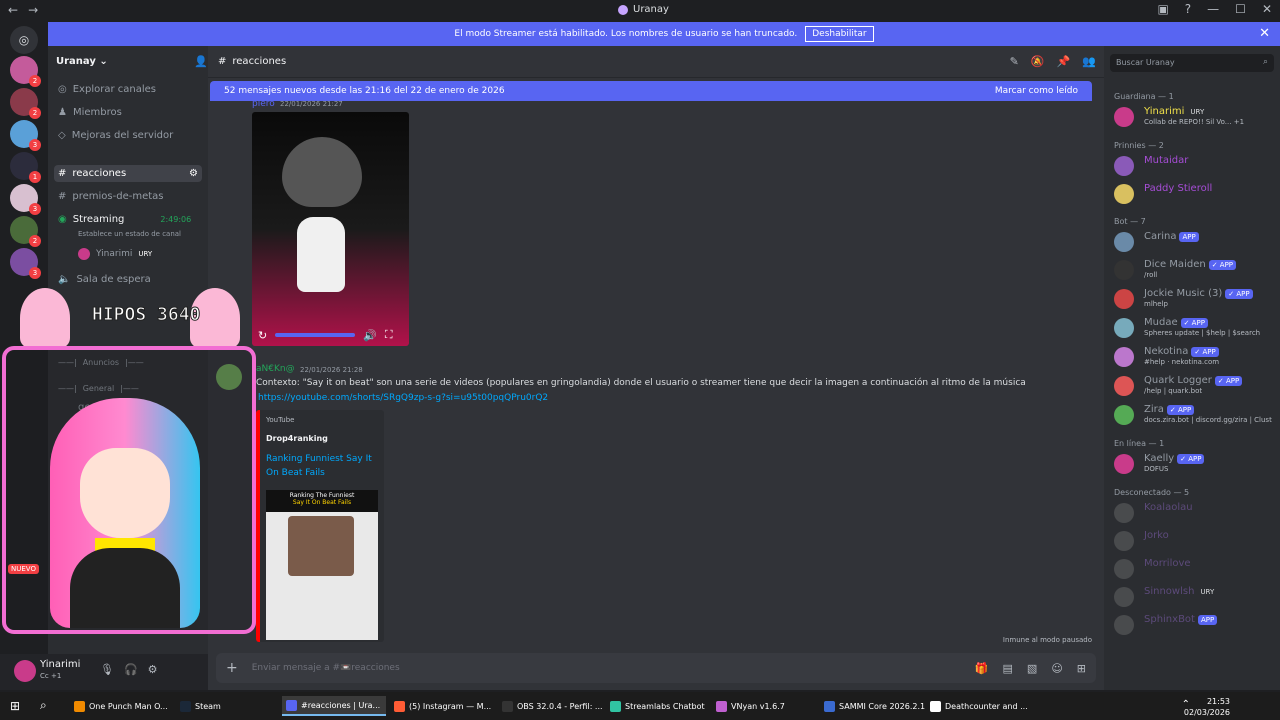  What do you see at coordinates (321, 546) in the screenshot?
I see `thumbnail-person` at bounding box center [321, 546].